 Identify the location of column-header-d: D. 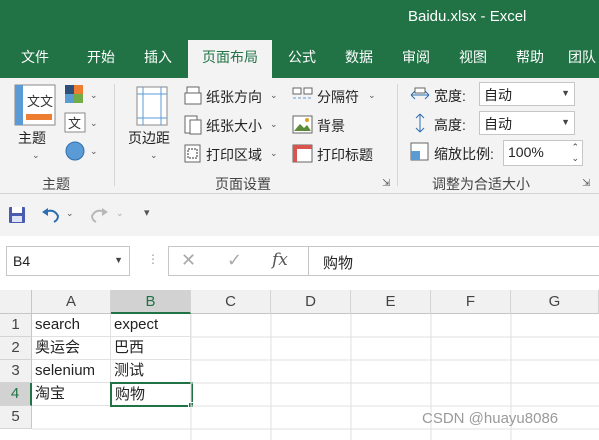
(311, 302).